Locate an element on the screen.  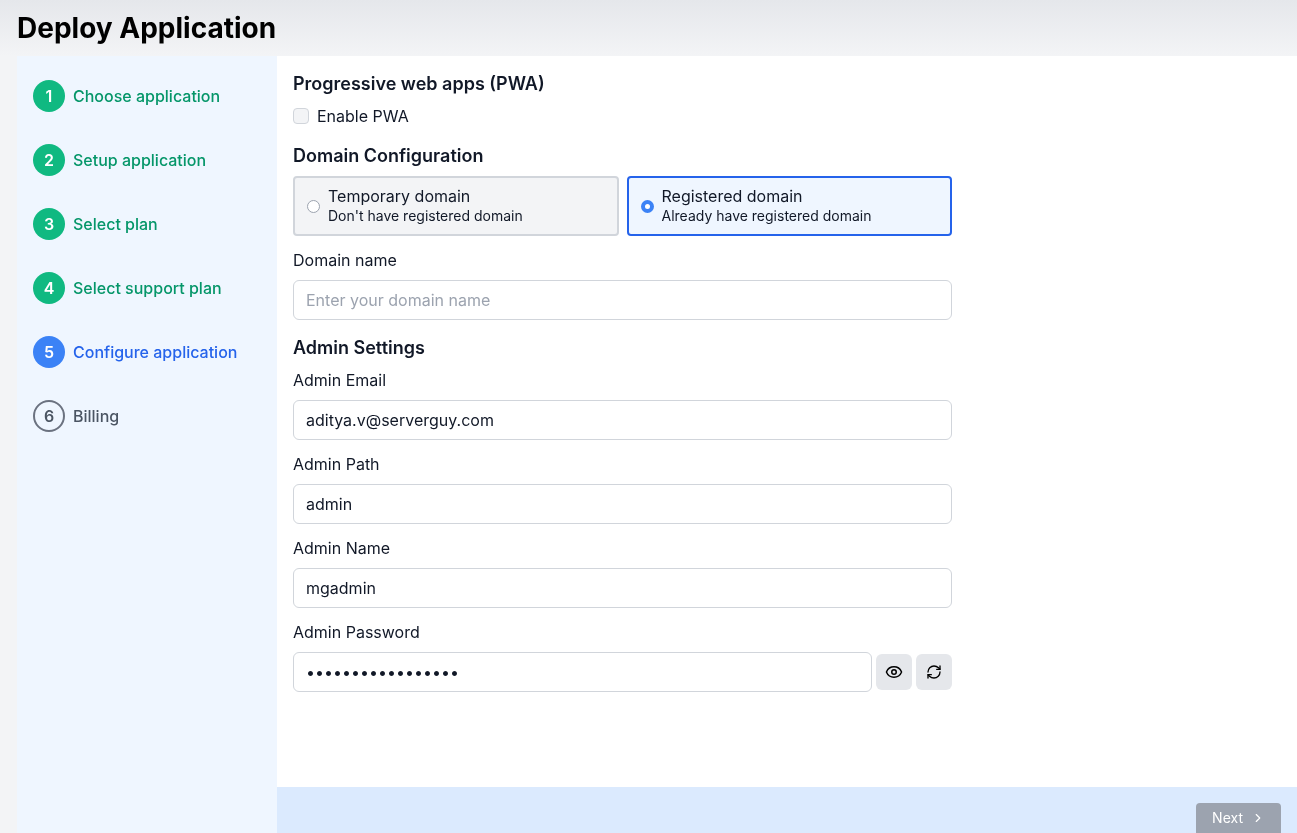
show-password-button is located at coordinates (894, 672).